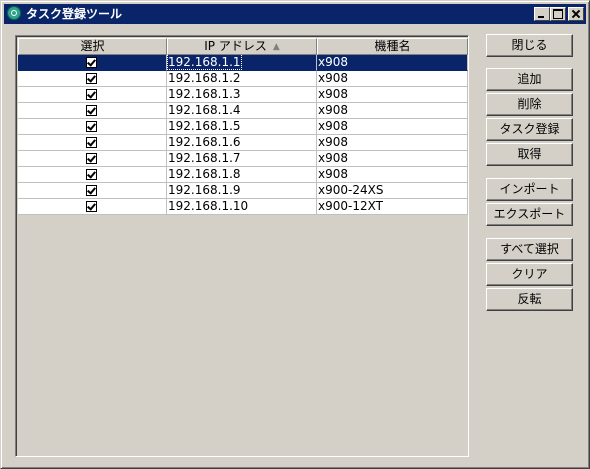 The width and height of the screenshot is (590, 469). What do you see at coordinates (529, 189) in the screenshot?
I see `import-button: インポート` at bounding box center [529, 189].